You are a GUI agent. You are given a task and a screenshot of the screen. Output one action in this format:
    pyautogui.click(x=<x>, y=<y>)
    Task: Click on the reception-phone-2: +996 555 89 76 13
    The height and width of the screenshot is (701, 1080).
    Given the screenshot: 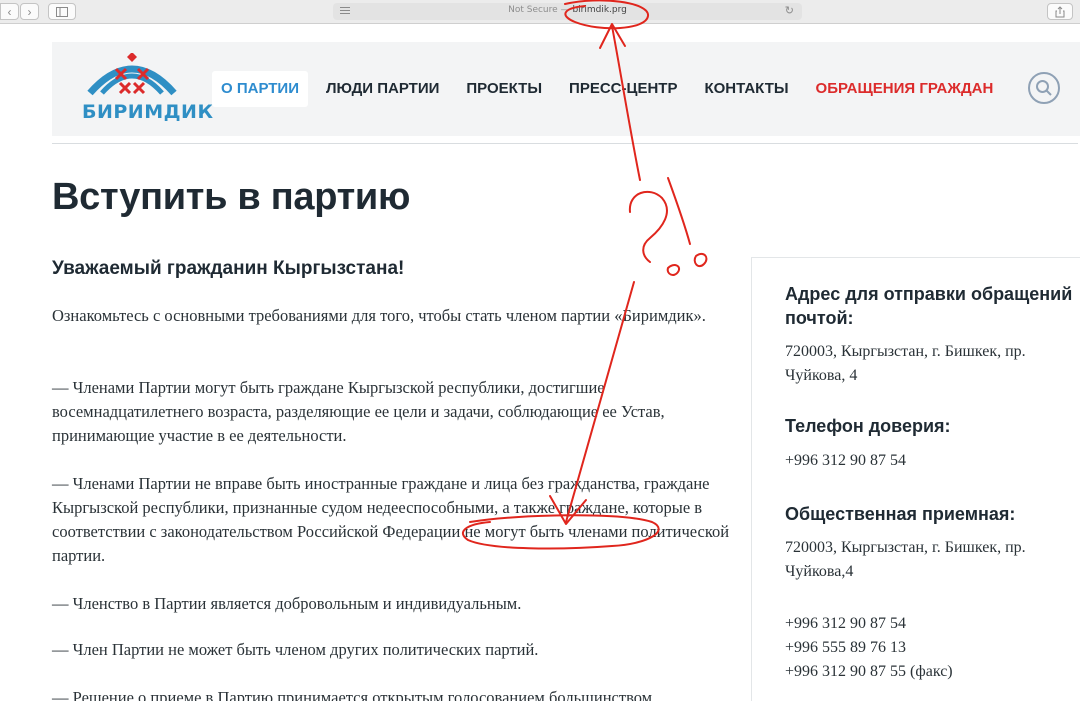 What is the action you would take?
    pyautogui.click(x=930, y=648)
    